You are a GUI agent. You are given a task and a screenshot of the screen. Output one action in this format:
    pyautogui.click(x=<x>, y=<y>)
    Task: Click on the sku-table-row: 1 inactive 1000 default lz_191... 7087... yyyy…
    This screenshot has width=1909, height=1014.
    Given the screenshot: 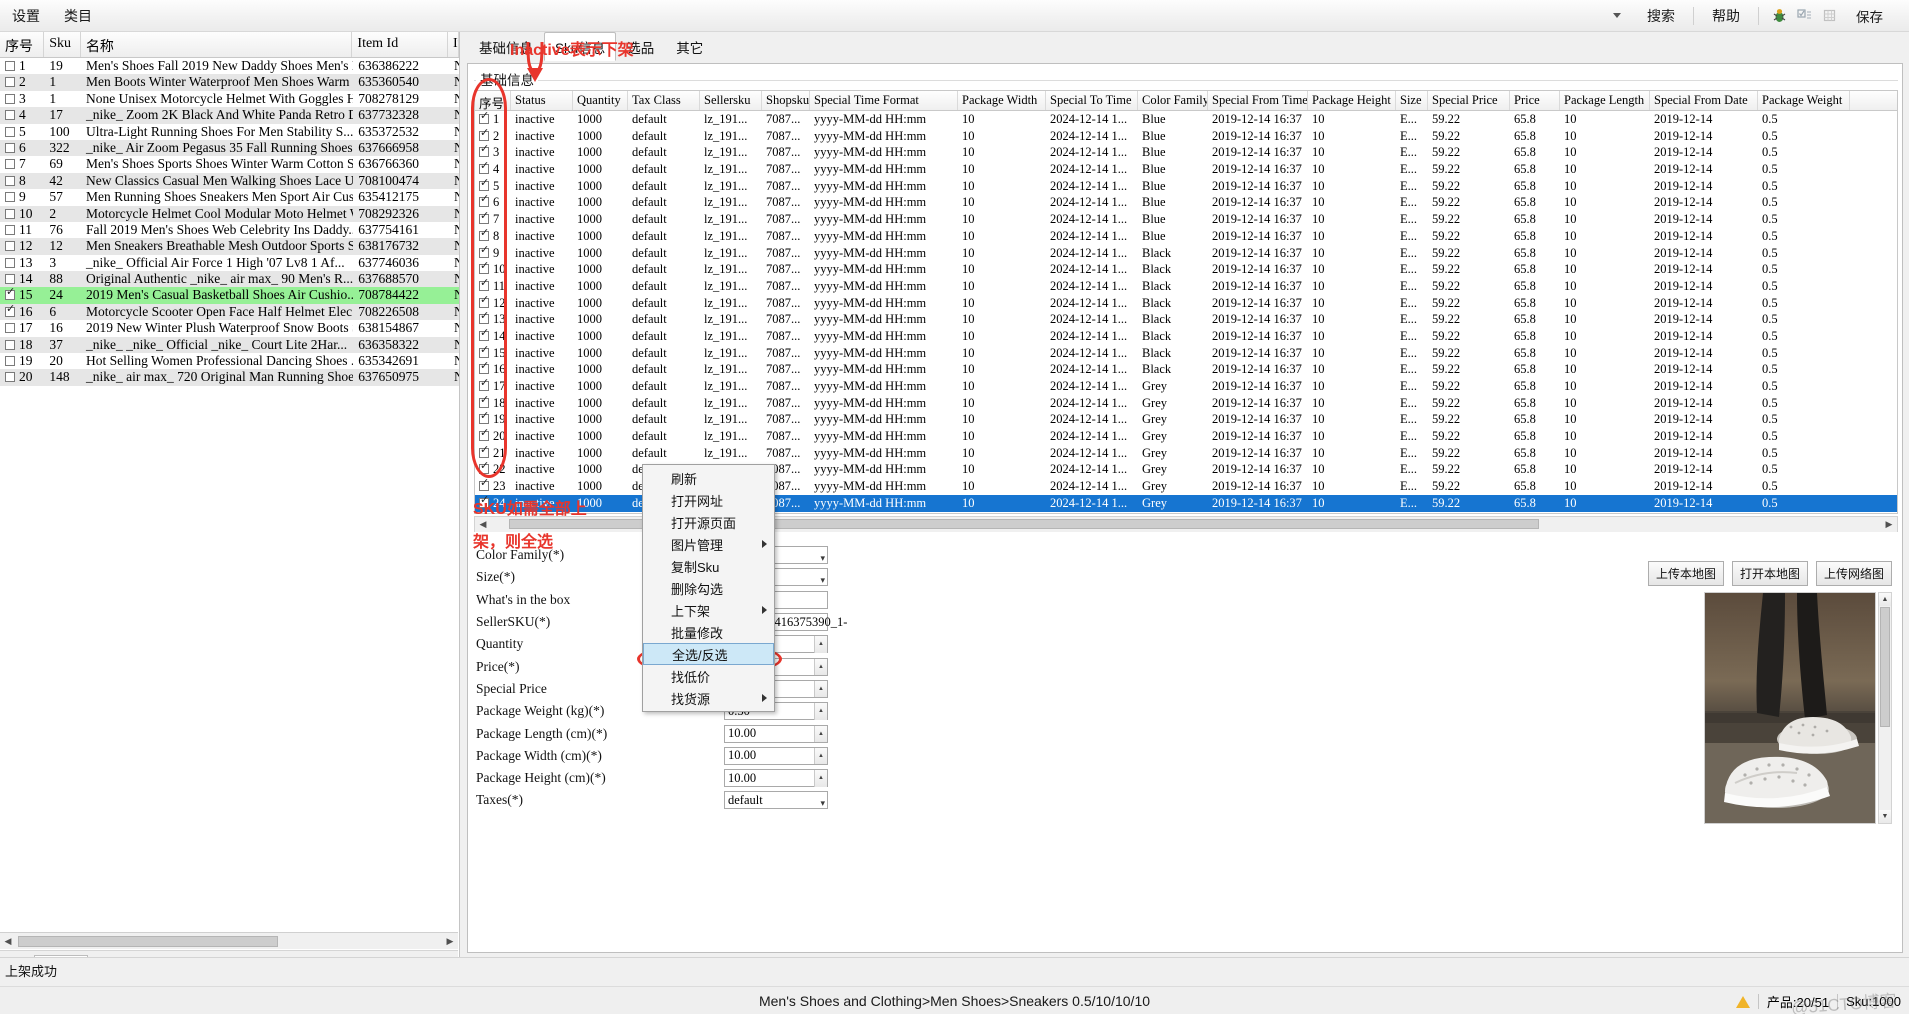 What is the action you would take?
    pyautogui.click(x=1186, y=119)
    